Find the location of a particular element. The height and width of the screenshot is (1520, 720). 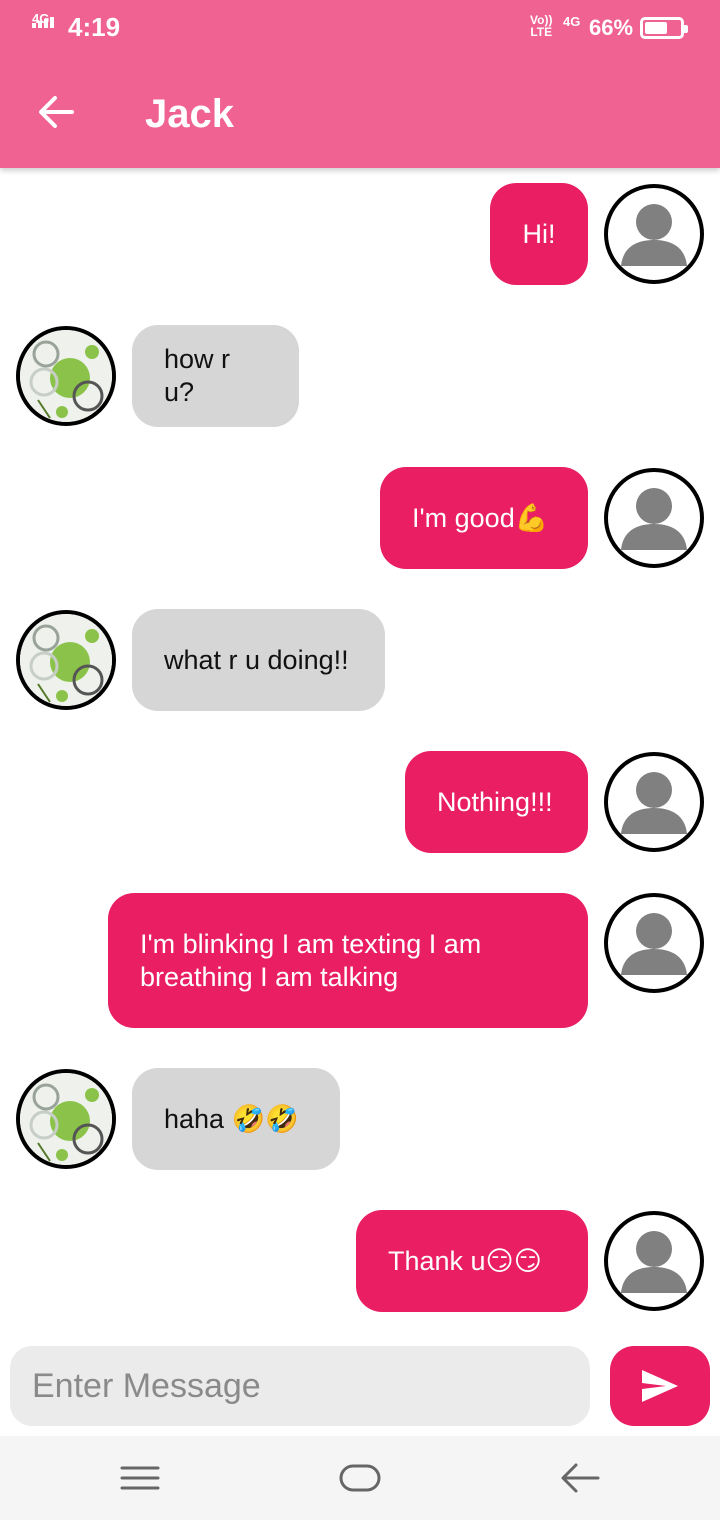

message-input is located at coordinates (300, 1386).